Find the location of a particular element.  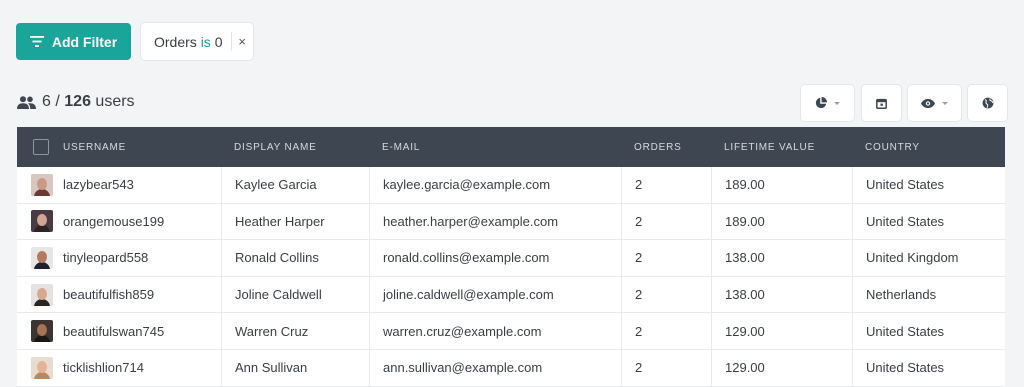

column-header-country: COUNTRY is located at coordinates (928, 147).